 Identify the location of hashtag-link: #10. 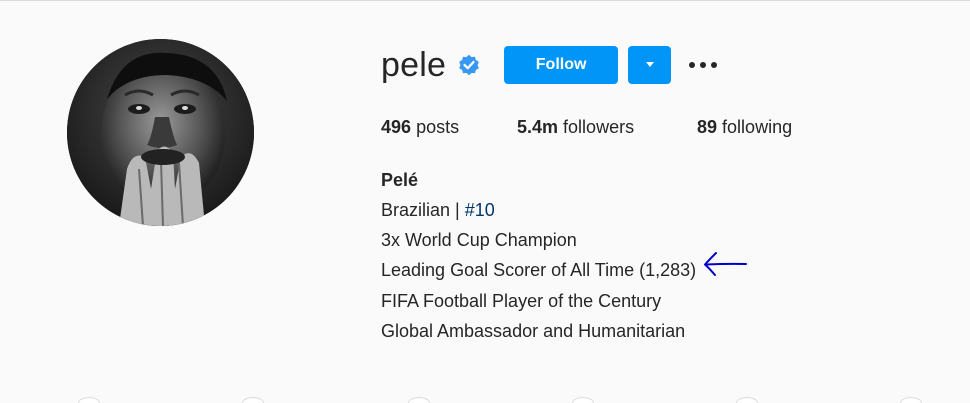
(480, 210).